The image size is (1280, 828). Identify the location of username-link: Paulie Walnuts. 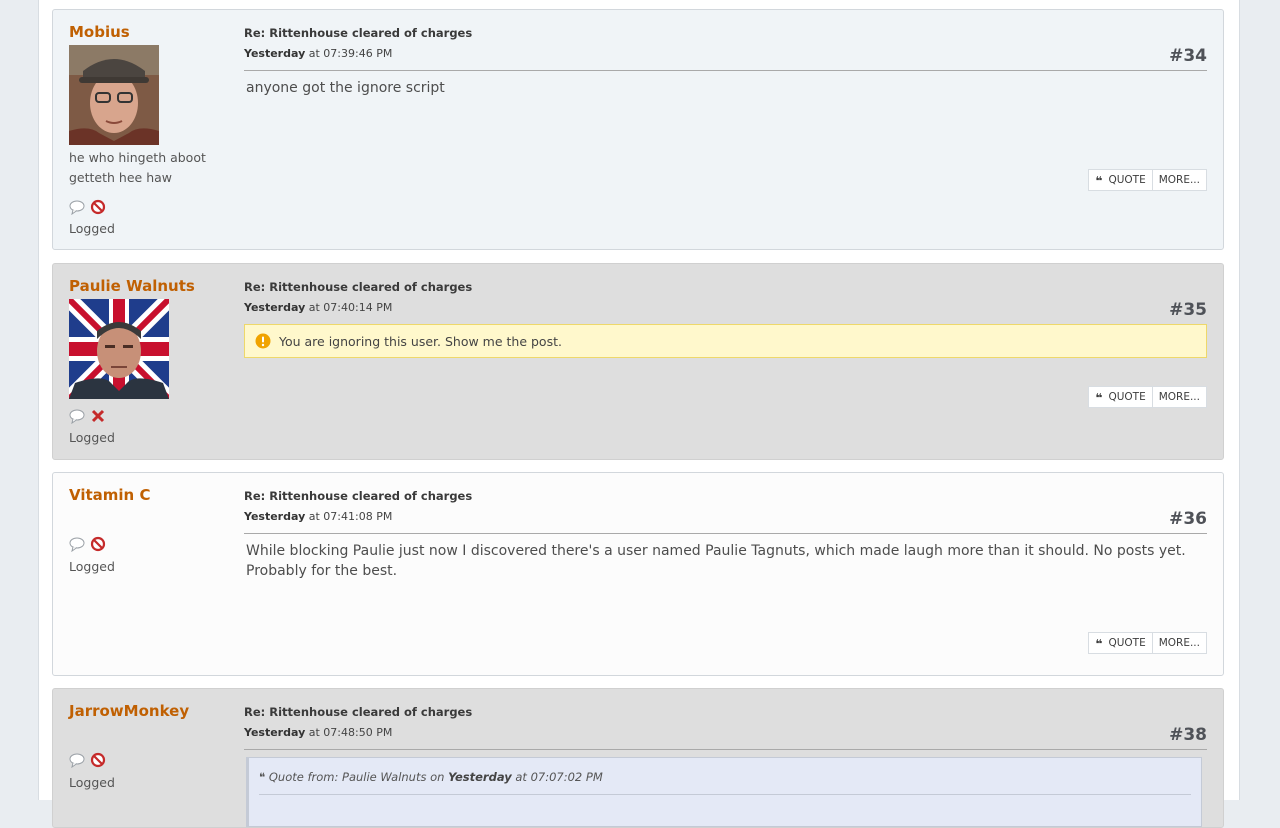
(132, 286).